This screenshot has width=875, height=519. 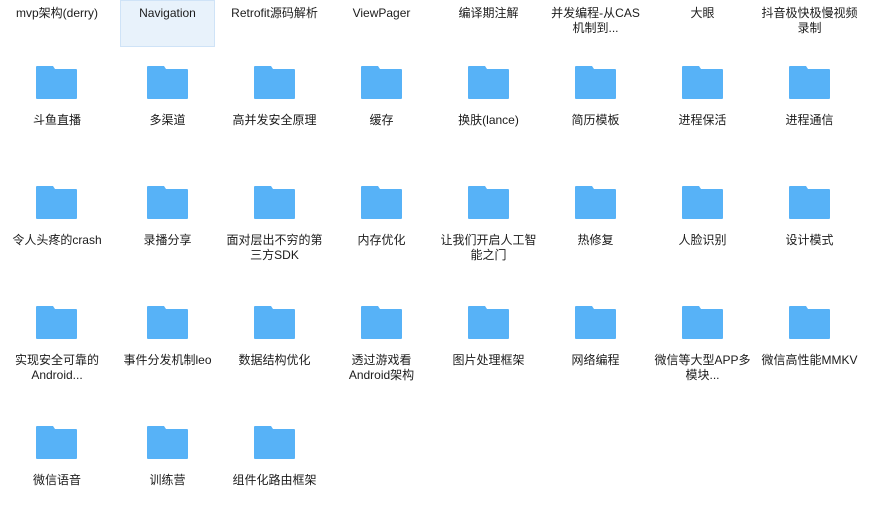 What do you see at coordinates (274, 360) in the screenshot?
I see `folder-item-label: 数据结构优化` at bounding box center [274, 360].